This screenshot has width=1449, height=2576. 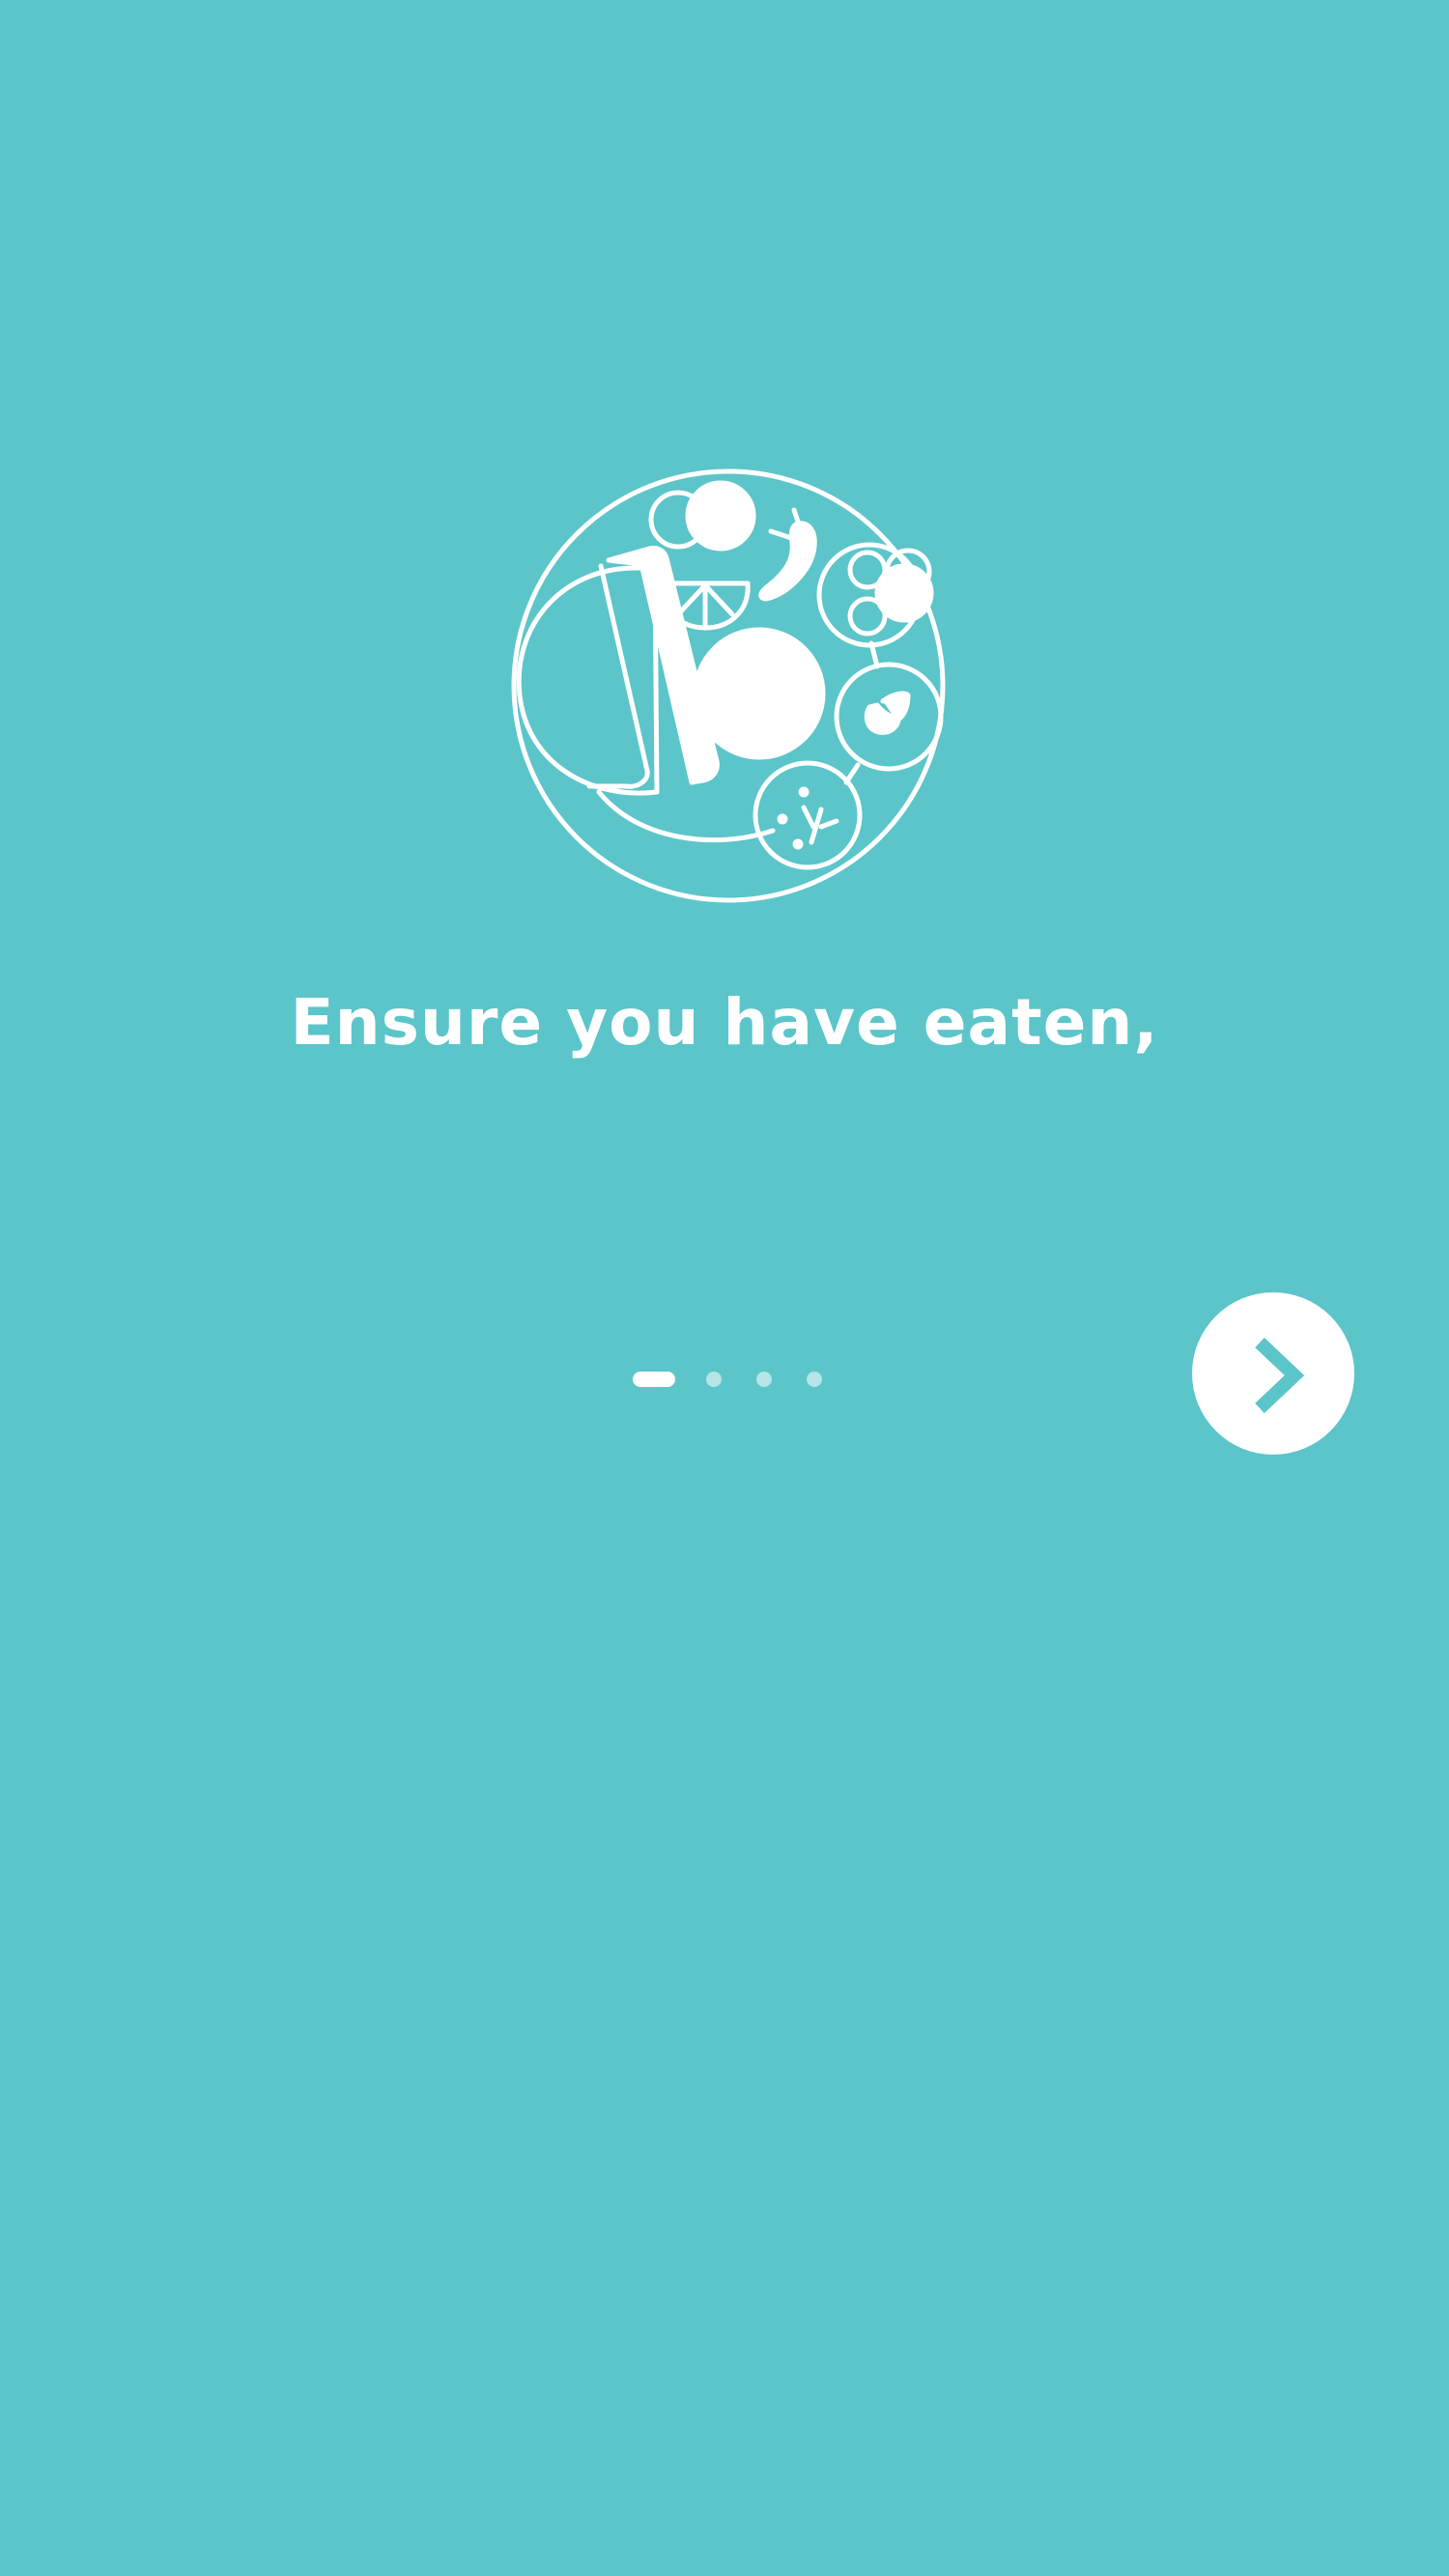 I want to click on page-dot-active, so click(x=654, y=1379).